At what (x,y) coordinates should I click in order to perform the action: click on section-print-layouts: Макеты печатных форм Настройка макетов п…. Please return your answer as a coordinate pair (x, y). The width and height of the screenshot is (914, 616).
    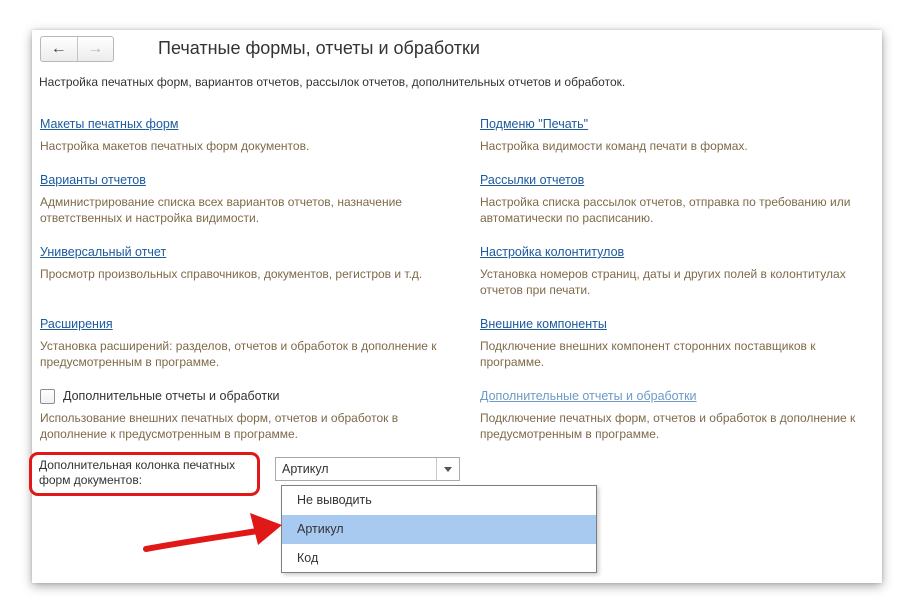
    Looking at the image, I should click on (240, 135).